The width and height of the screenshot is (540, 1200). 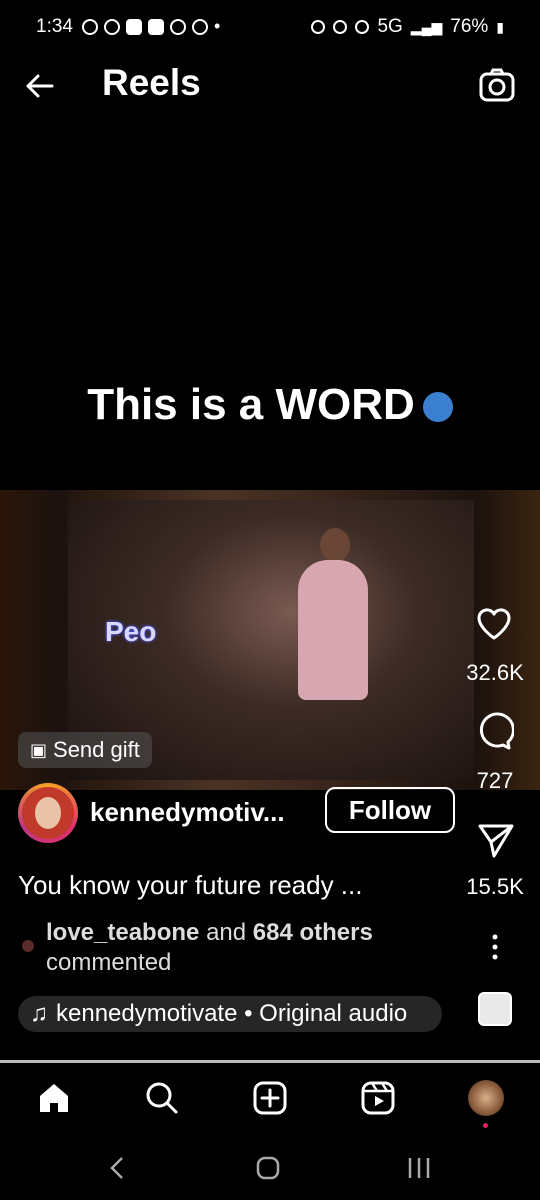 What do you see at coordinates (426, 26) in the screenshot?
I see `signal-icon: ▂▄▆` at bounding box center [426, 26].